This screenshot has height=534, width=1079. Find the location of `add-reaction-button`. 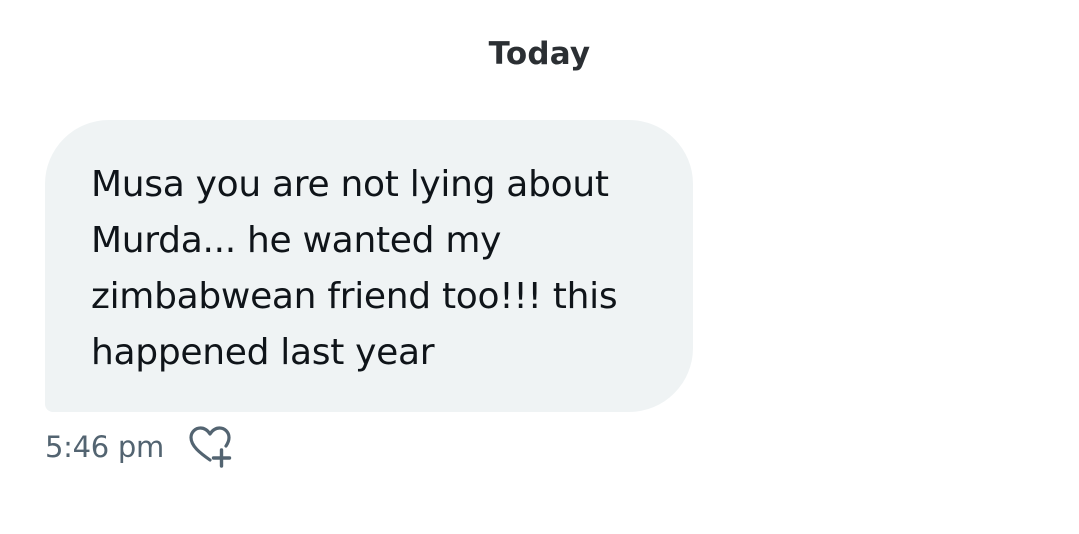

add-reaction-button is located at coordinates (210, 447).